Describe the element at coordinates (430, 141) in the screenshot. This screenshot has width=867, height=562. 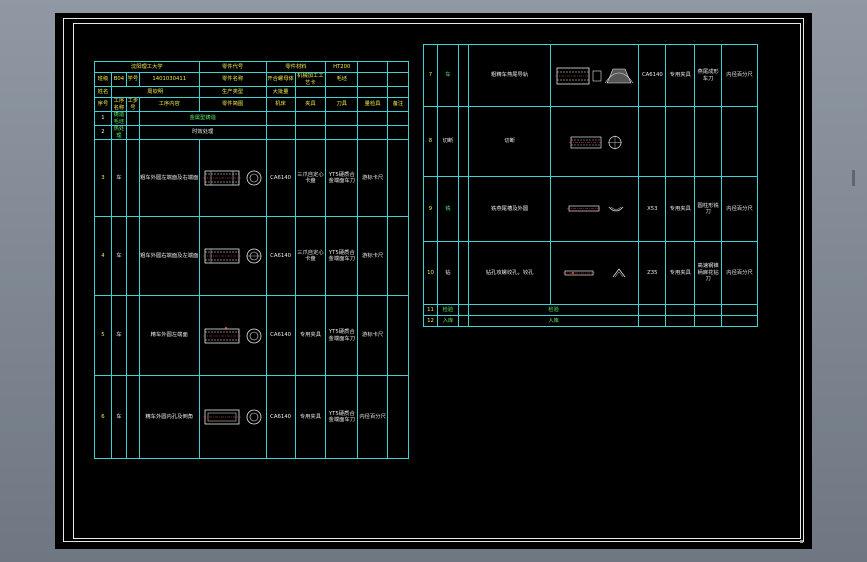
I see `seq-cell: 8` at that location.